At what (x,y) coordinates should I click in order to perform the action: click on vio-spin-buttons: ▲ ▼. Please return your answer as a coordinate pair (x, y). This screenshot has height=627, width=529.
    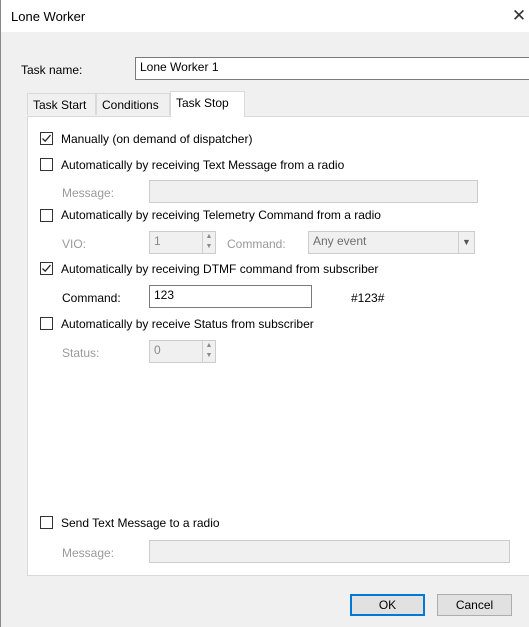
    Looking at the image, I should click on (208, 242).